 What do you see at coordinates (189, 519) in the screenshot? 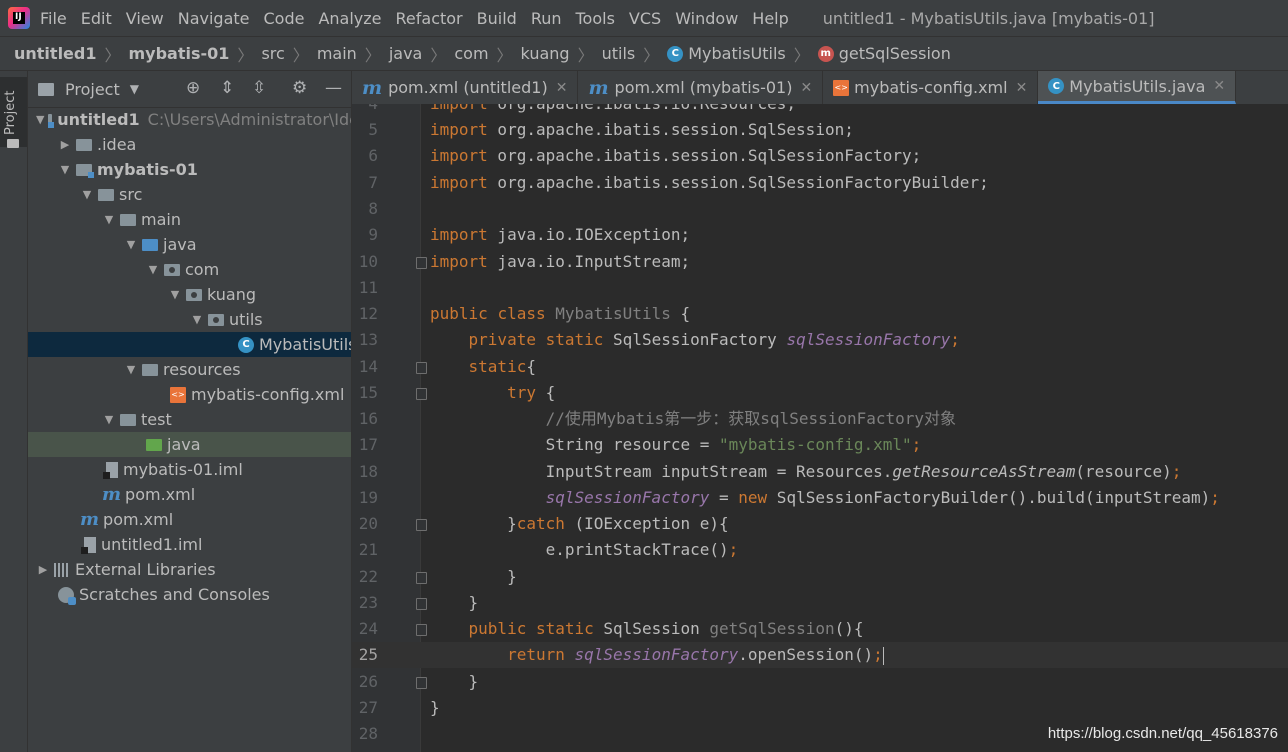
I see `tree-item-pom-untitled: m pom.xml` at bounding box center [189, 519].